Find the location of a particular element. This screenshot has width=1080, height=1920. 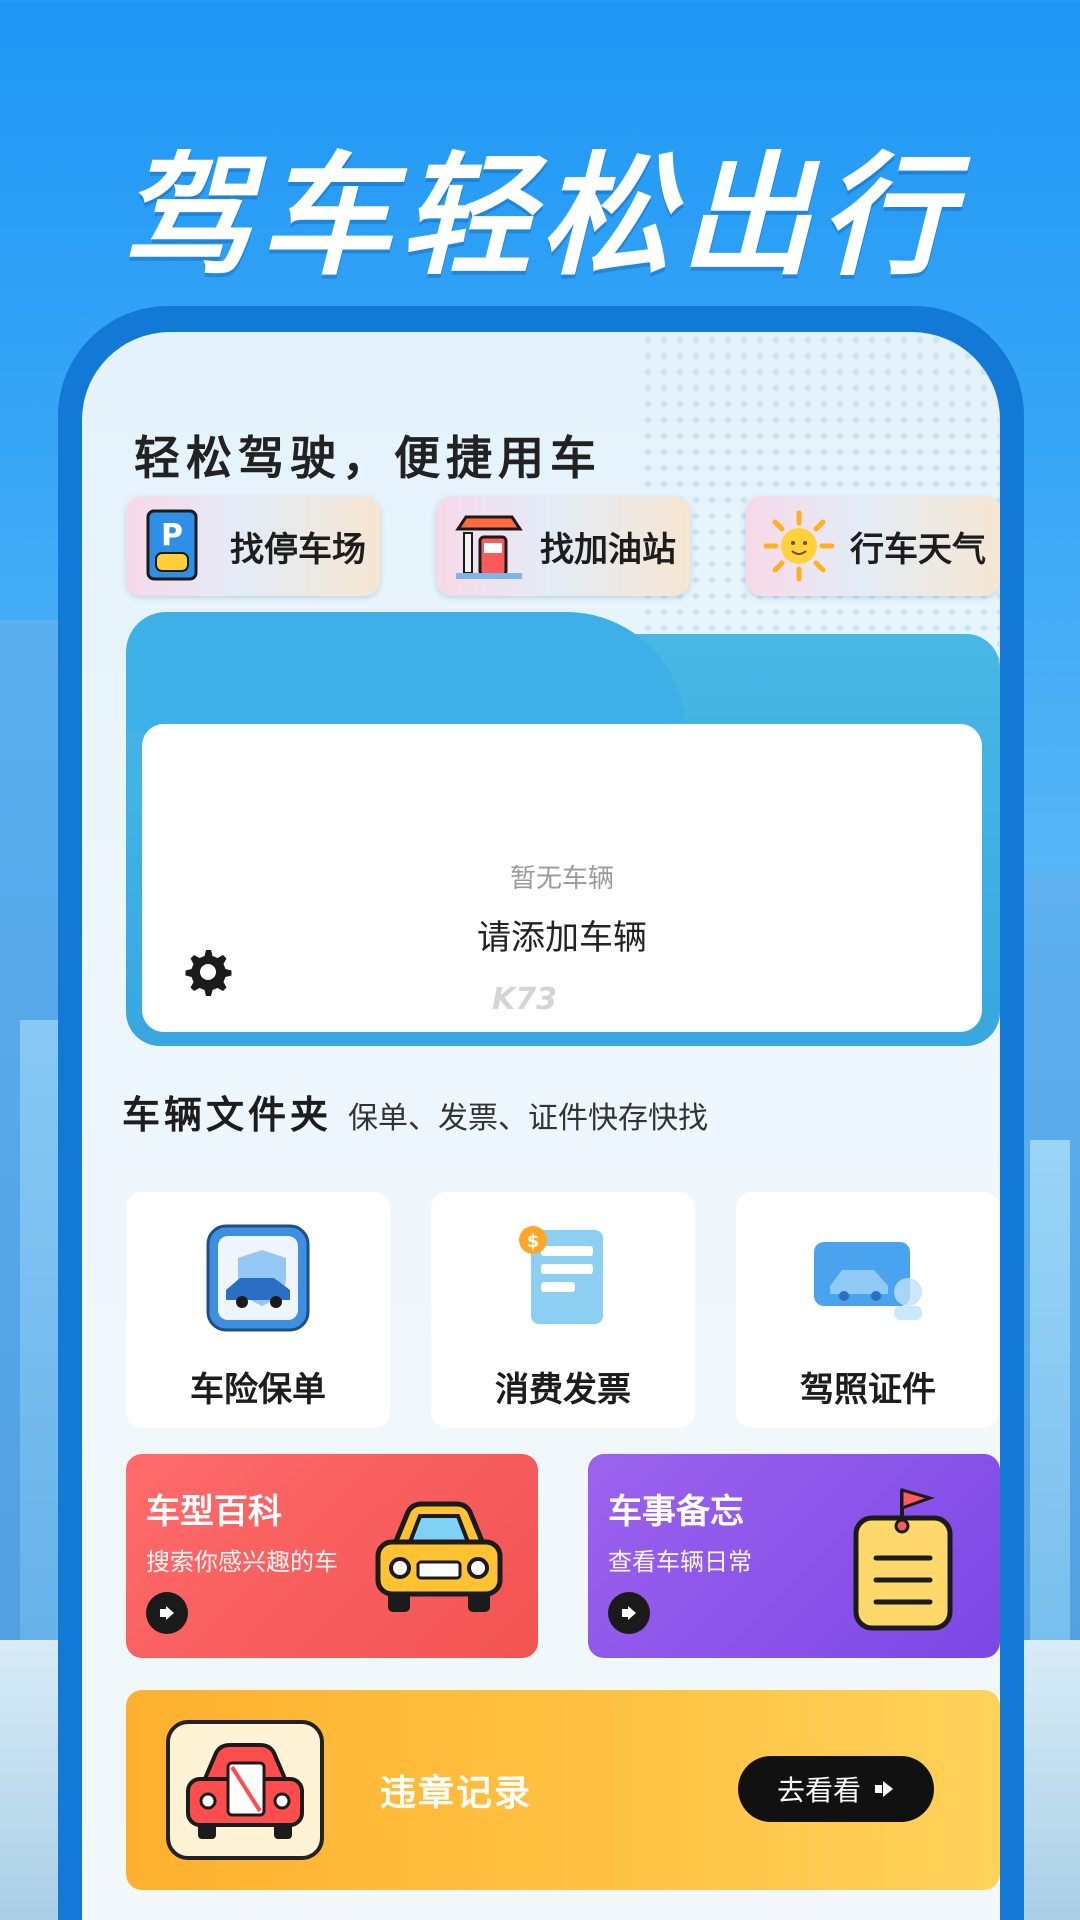

promo-car-encyclopedia: 车型百科 搜索你感兴趣的车 is located at coordinates (332, 1556).